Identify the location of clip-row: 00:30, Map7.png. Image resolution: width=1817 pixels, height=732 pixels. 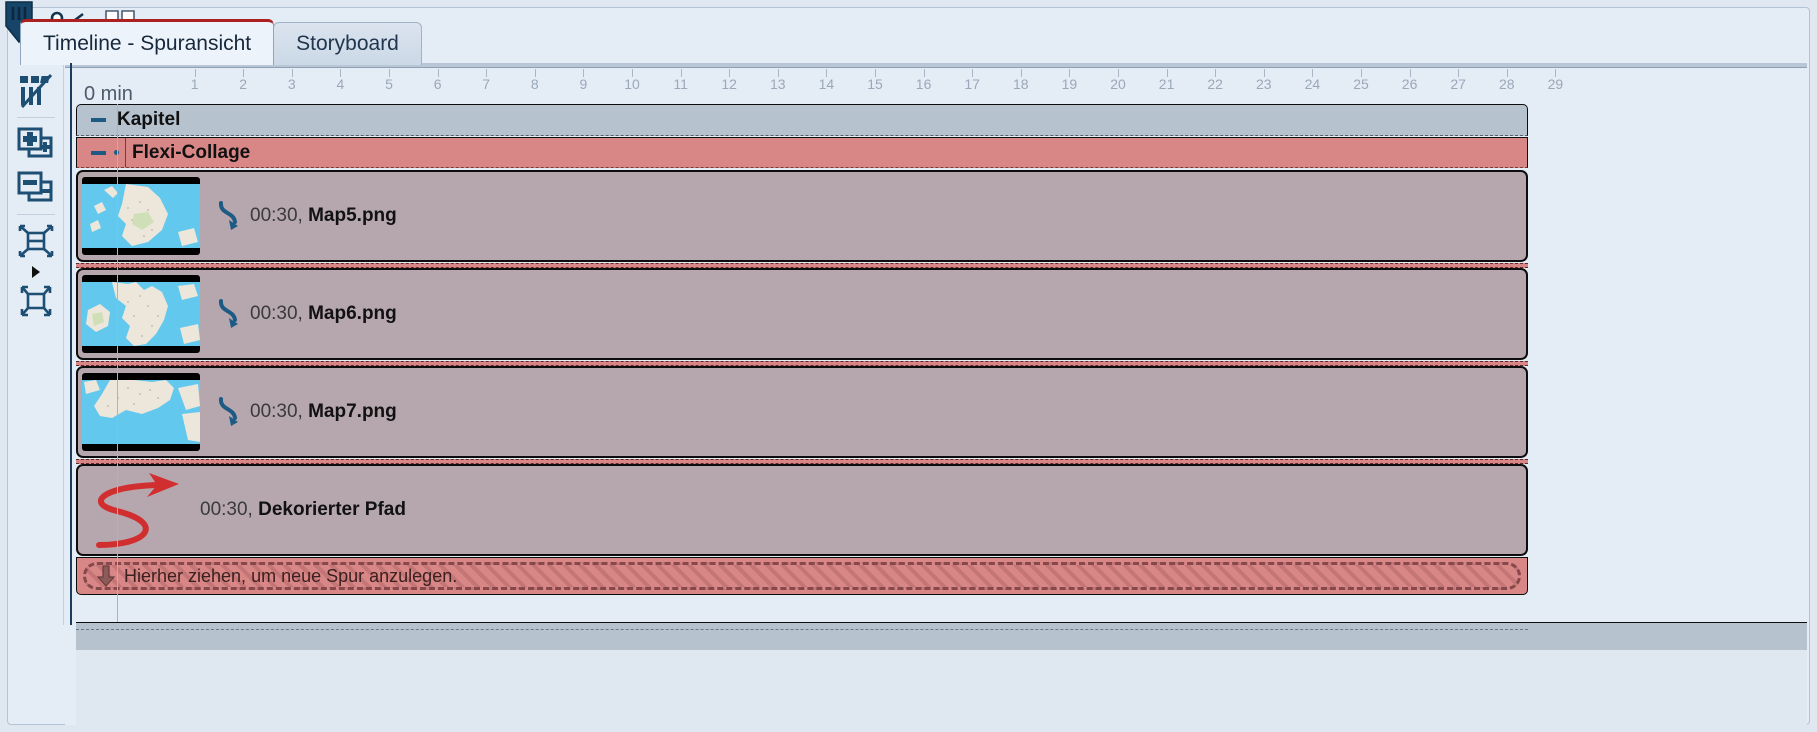
(802, 412).